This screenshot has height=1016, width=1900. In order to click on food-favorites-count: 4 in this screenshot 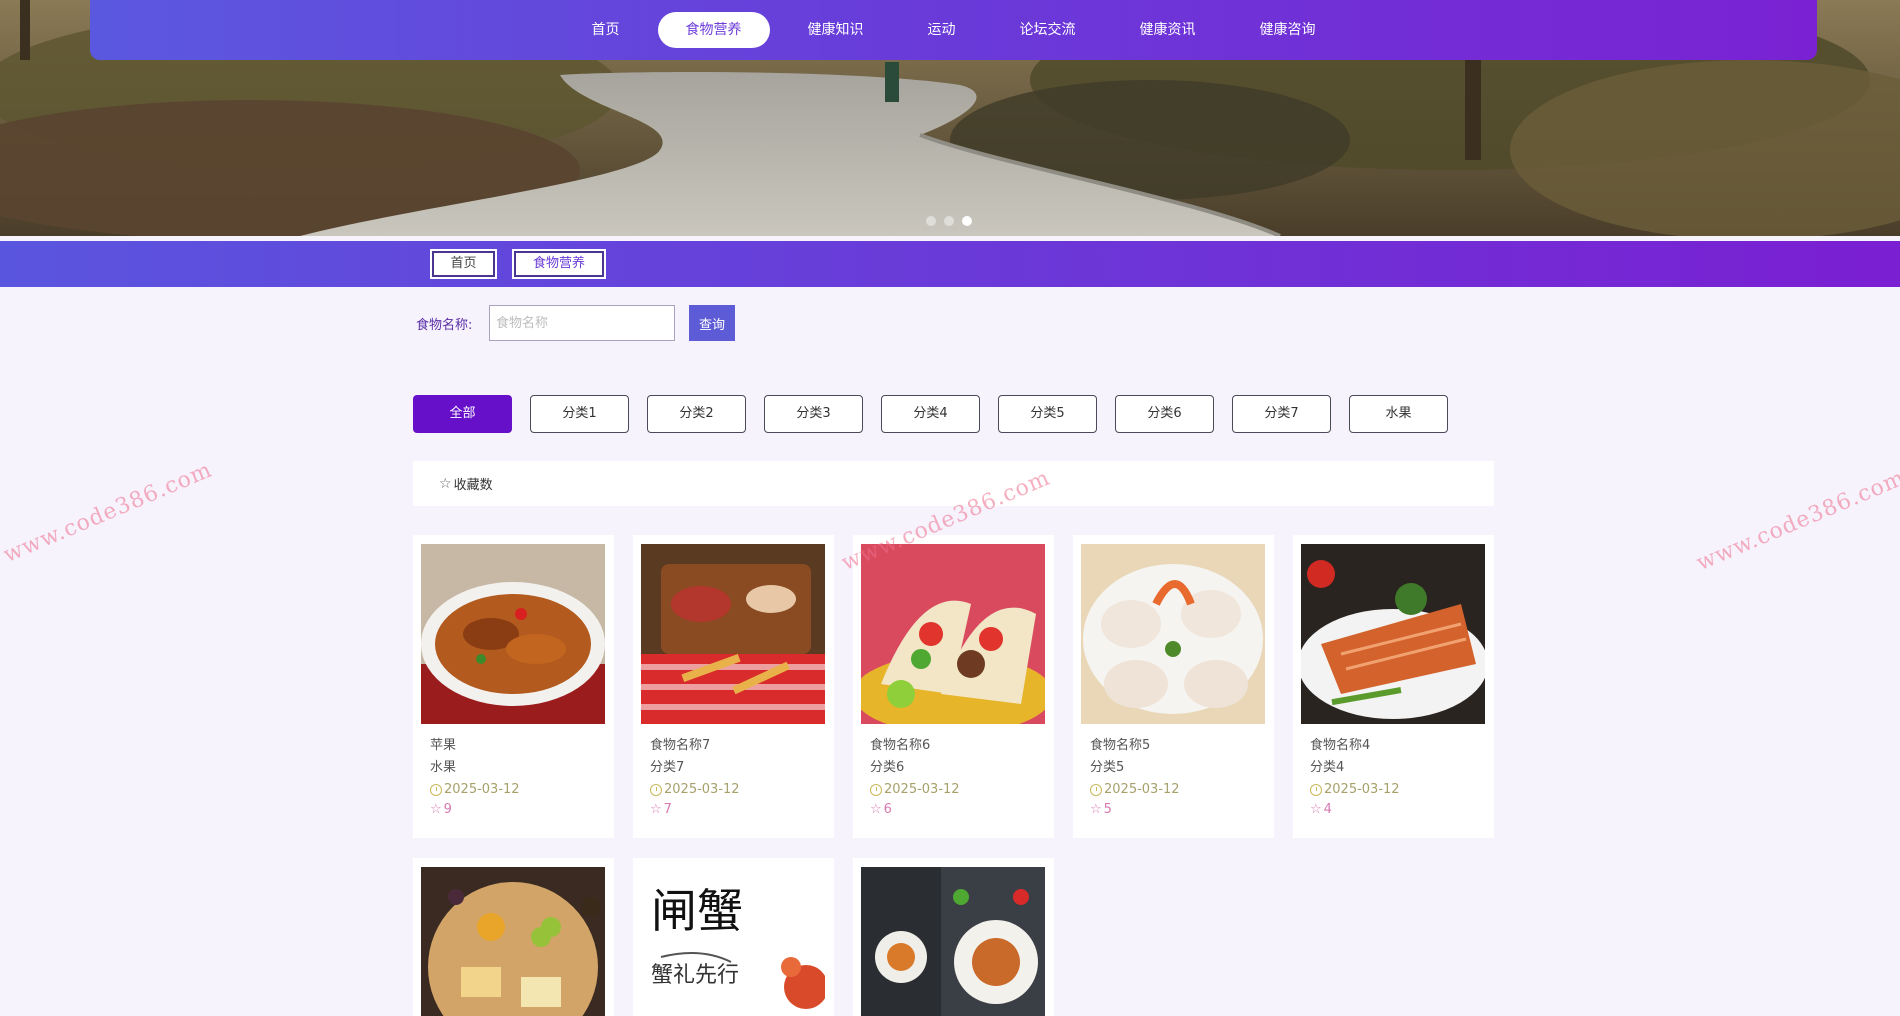, I will do `click(1327, 809)`.